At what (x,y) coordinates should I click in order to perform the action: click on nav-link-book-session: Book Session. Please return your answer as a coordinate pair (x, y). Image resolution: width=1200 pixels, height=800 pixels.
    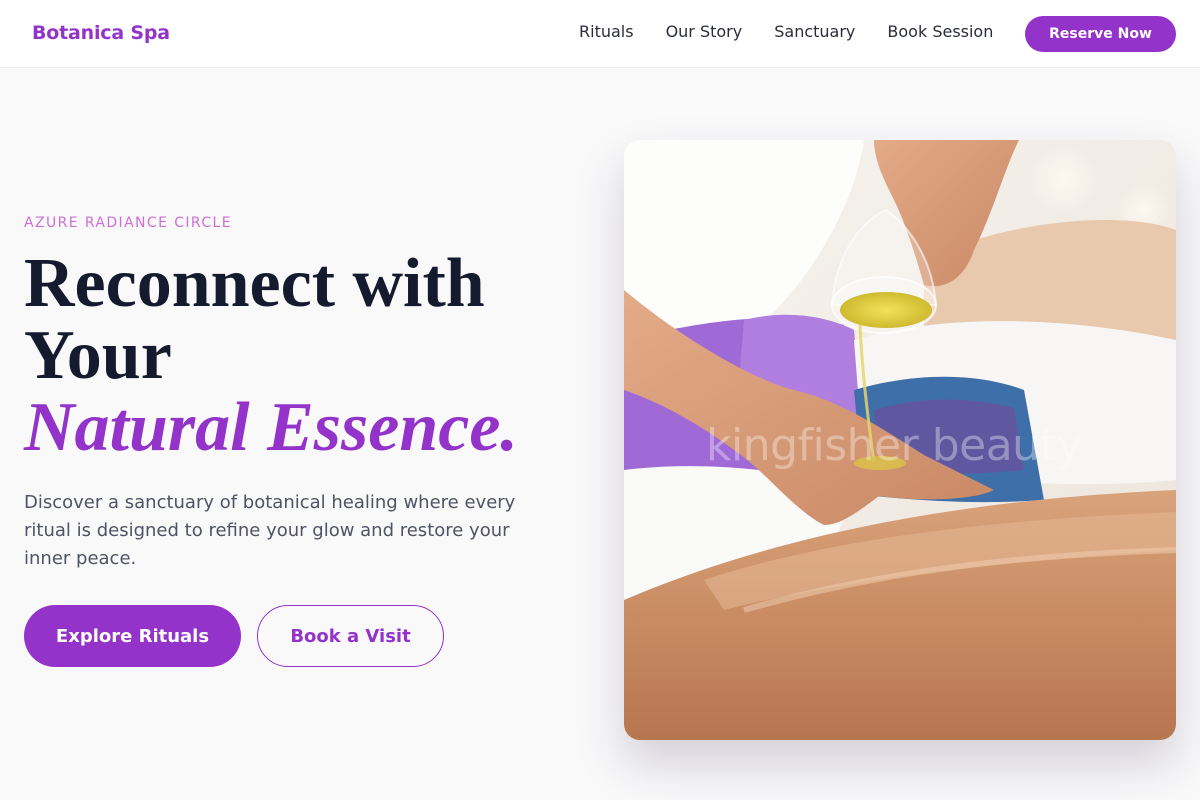
    Looking at the image, I should click on (940, 32).